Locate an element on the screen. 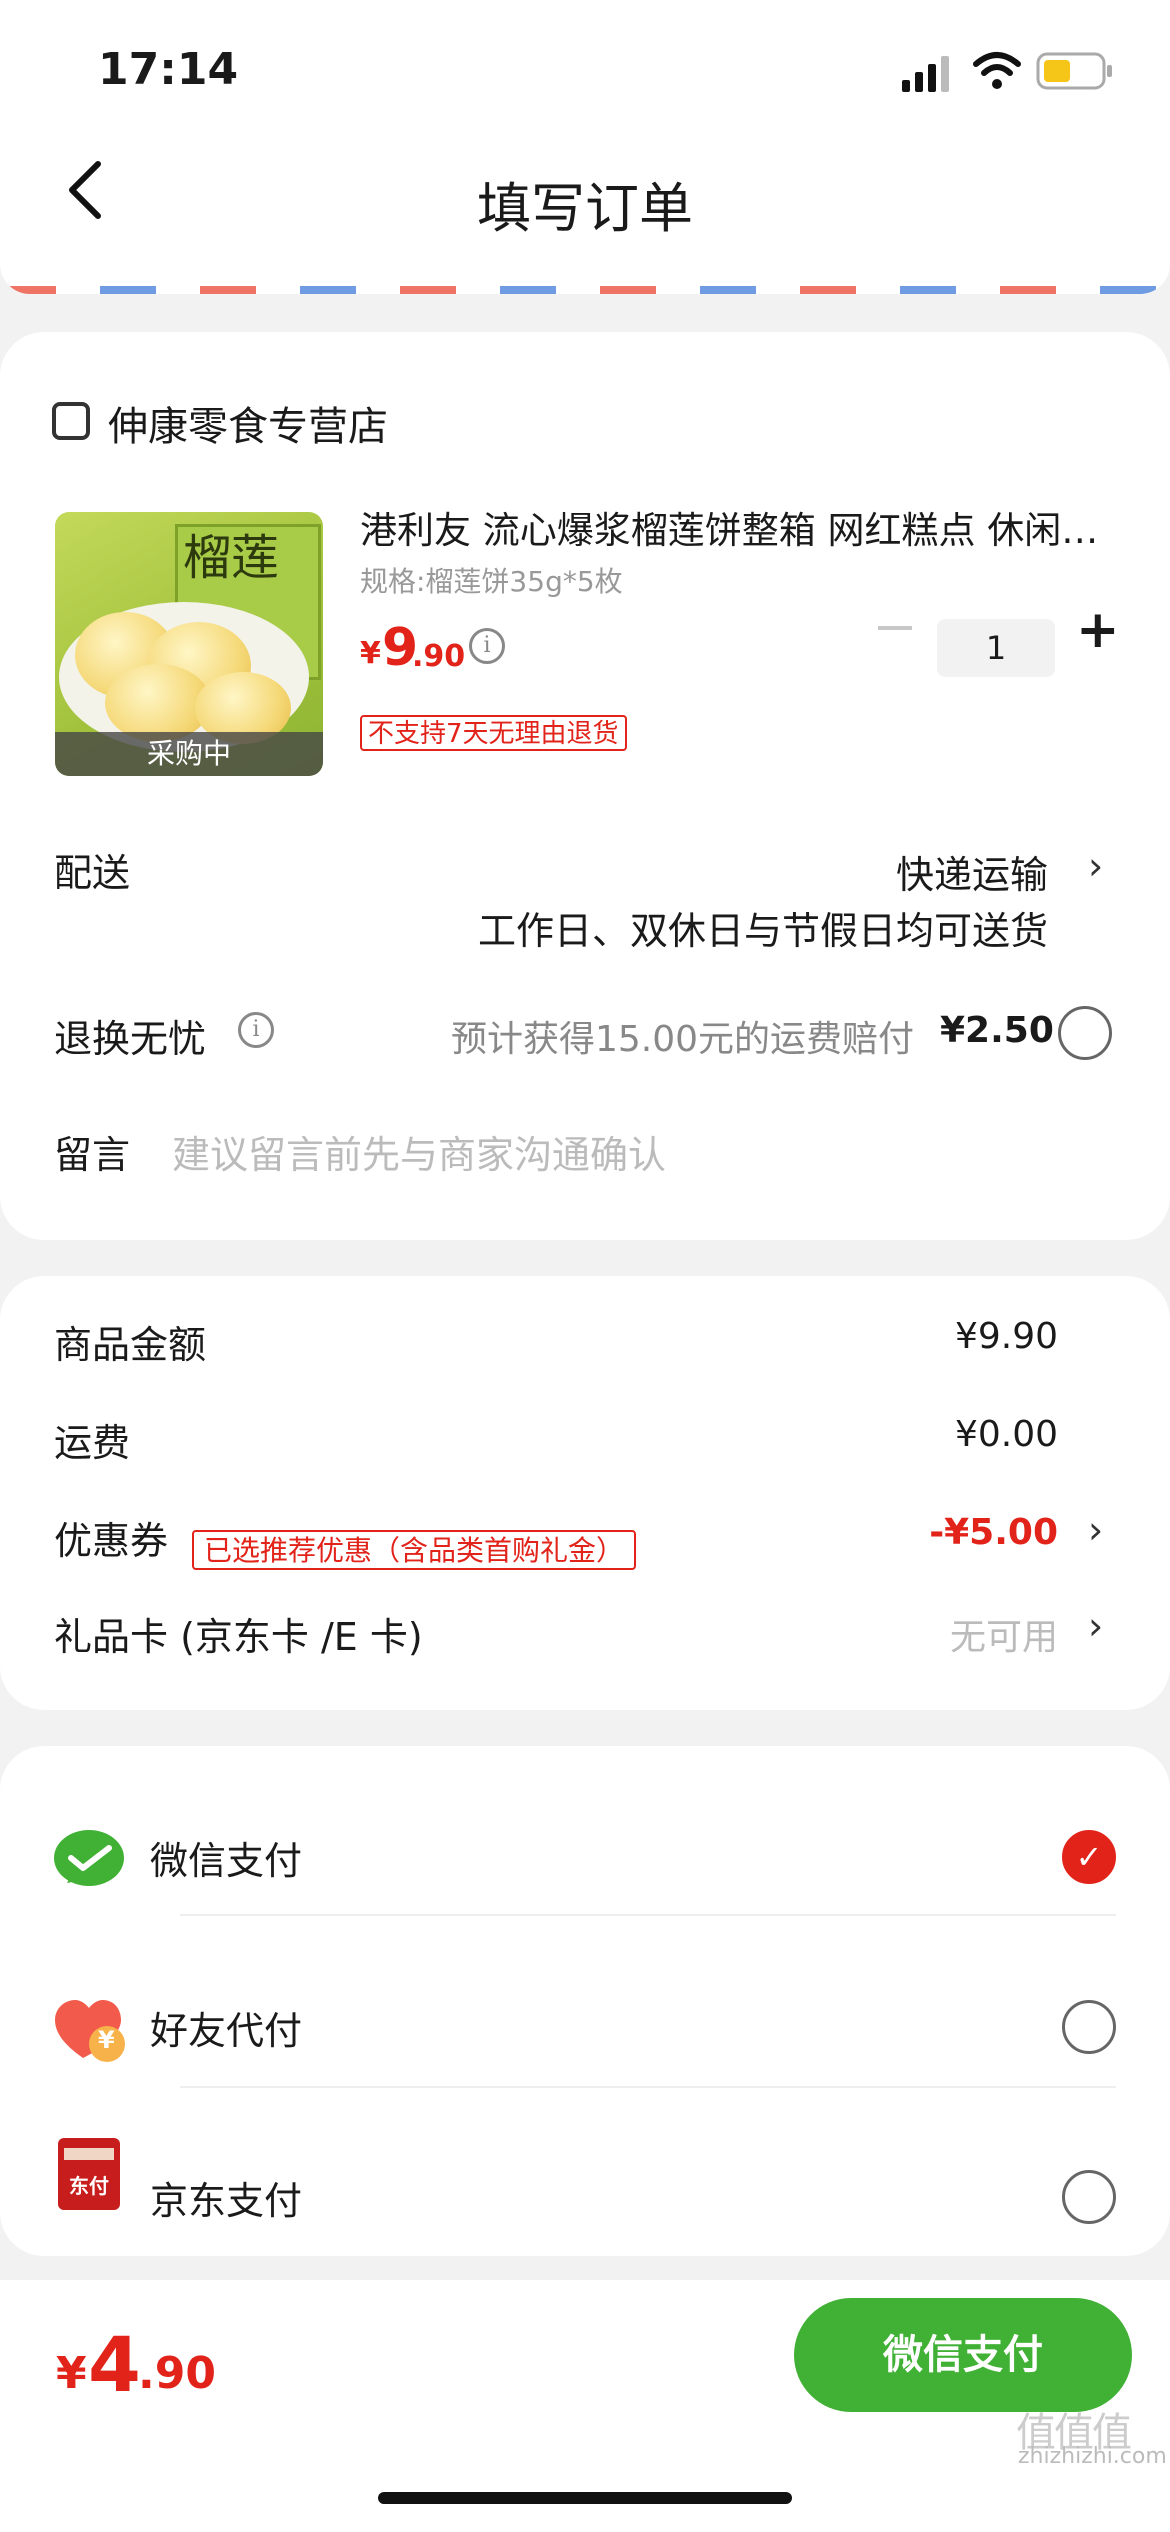 The height and width of the screenshot is (2532, 1170). product-price-decimal: .90 is located at coordinates (439, 656).